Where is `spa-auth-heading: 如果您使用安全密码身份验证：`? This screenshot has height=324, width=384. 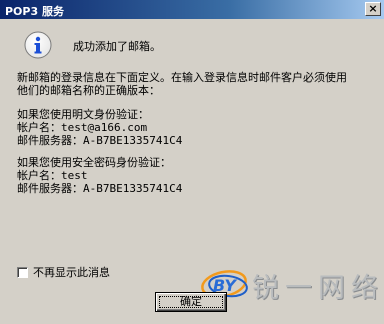 spa-auth-heading: 如果您使用安全密码身份验证： is located at coordinates (94, 162).